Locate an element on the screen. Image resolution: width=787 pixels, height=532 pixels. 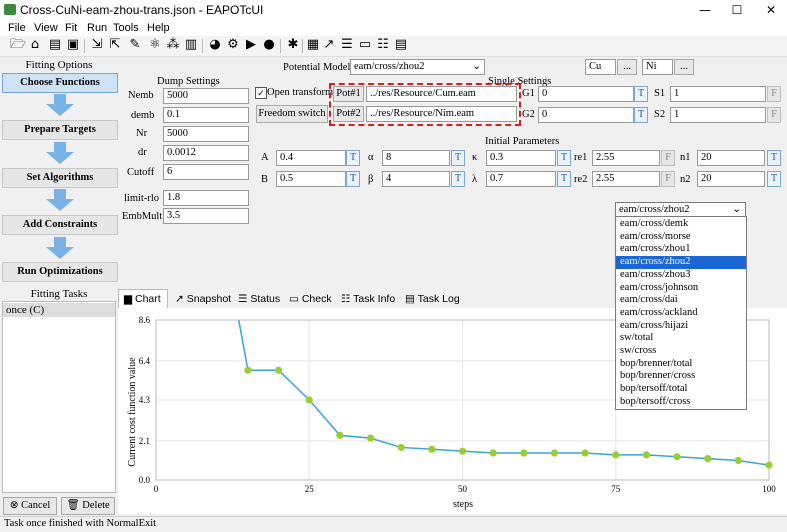
step-choose-functions: Choose Functions is located at coordinates (60, 83).